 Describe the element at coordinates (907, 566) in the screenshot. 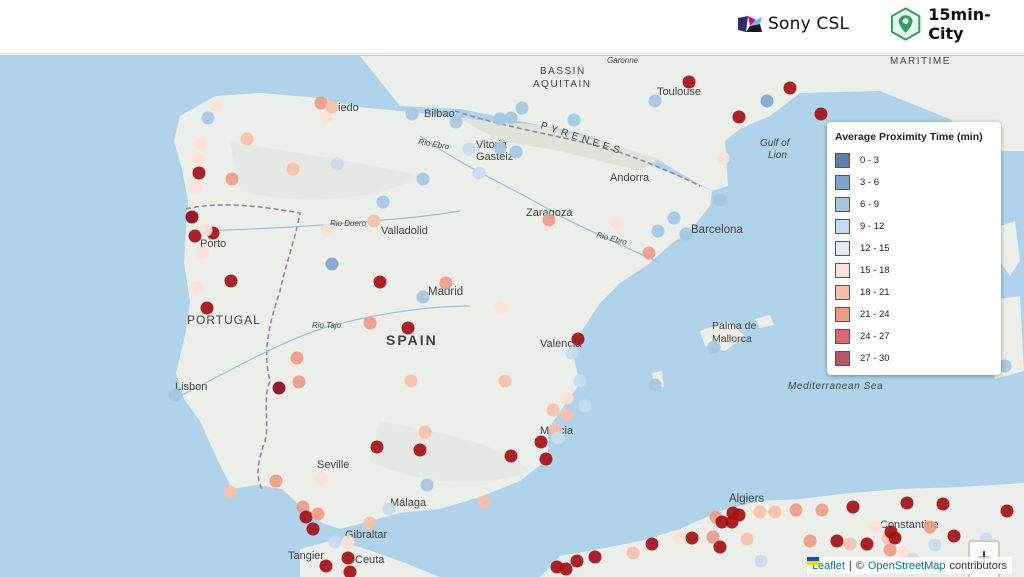

I see `openstreetmap-link: OpenStreetMap` at that location.